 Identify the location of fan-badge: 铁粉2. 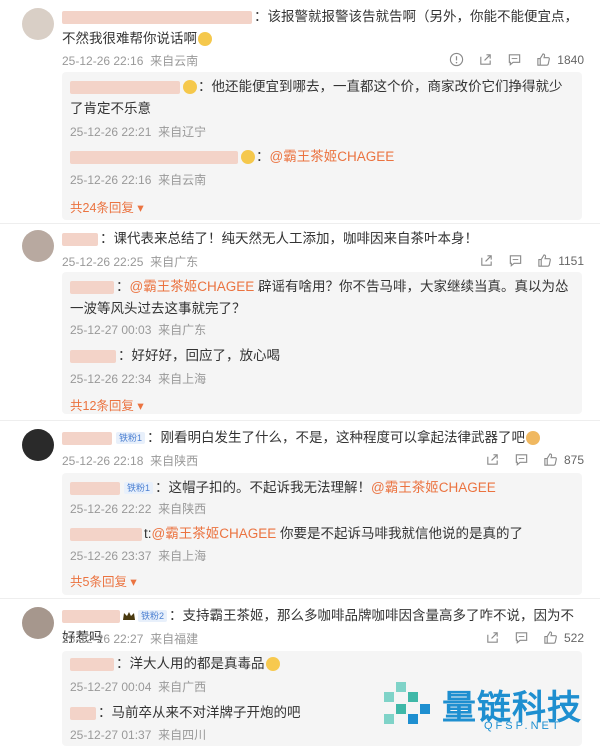
(153, 616).